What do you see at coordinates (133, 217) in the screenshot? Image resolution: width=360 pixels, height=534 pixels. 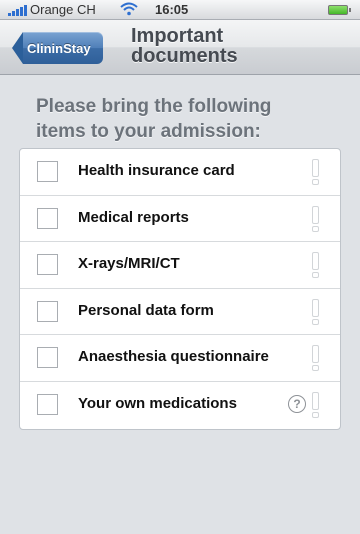 I see `checklist-item-label: Medical reports` at bounding box center [133, 217].